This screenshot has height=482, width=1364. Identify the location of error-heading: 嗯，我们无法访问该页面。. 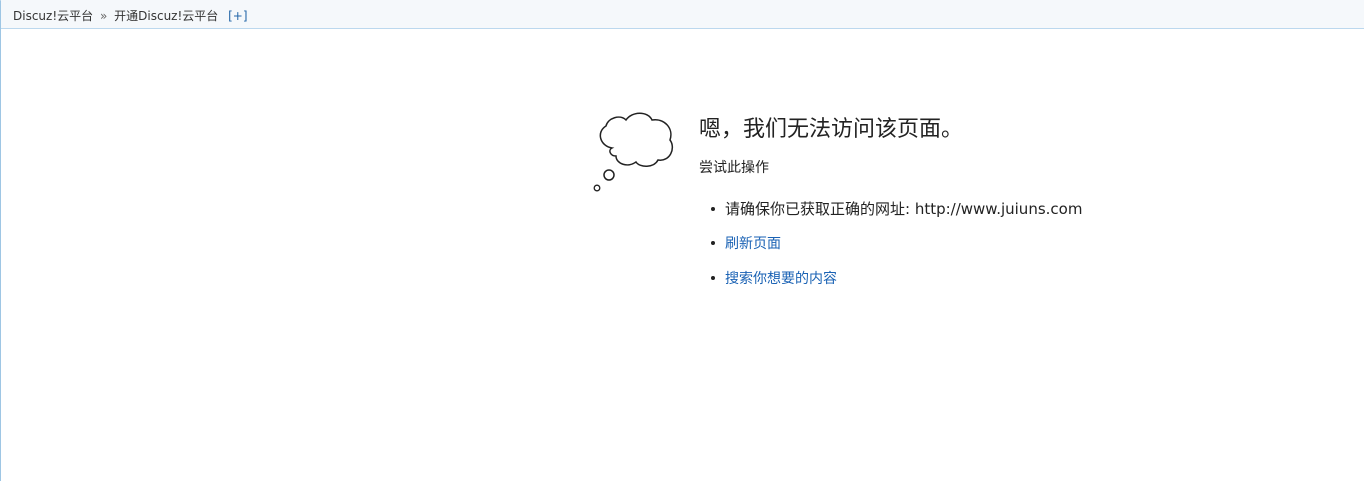
(831, 129).